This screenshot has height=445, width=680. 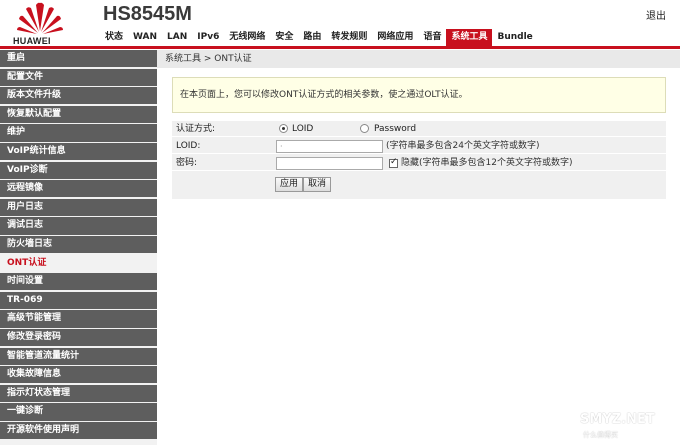 What do you see at coordinates (289, 184) in the screenshot?
I see `apply-button: 应用` at bounding box center [289, 184].